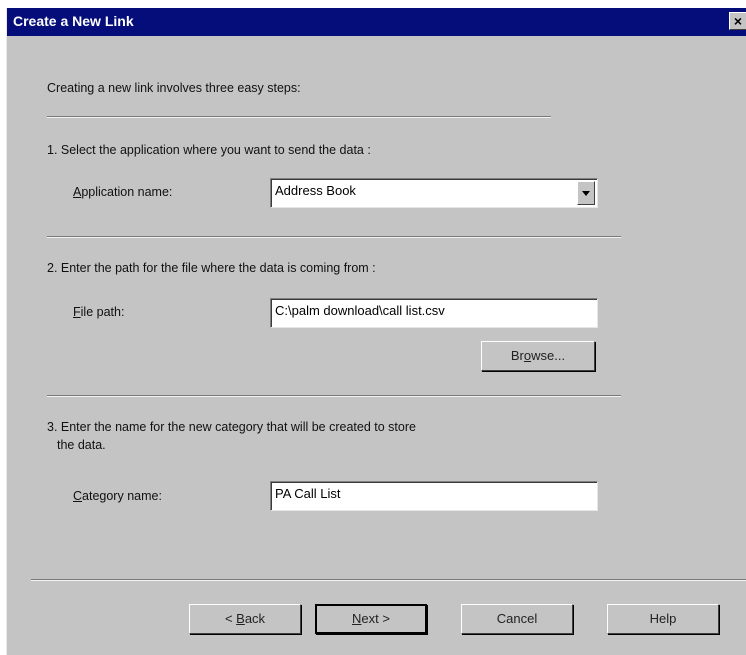 Image resolution: width=746 pixels, height=655 pixels. I want to click on application-name-select: Address Book, so click(434, 193).